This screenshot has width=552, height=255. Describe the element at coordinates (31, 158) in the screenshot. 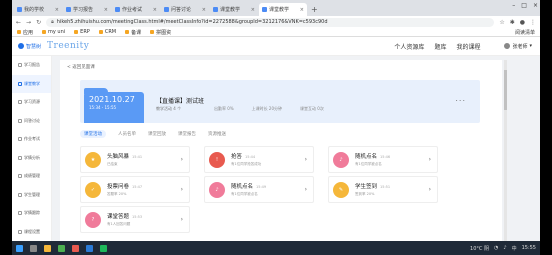

I see `sidebar-item-analytics: 学情分析` at that location.